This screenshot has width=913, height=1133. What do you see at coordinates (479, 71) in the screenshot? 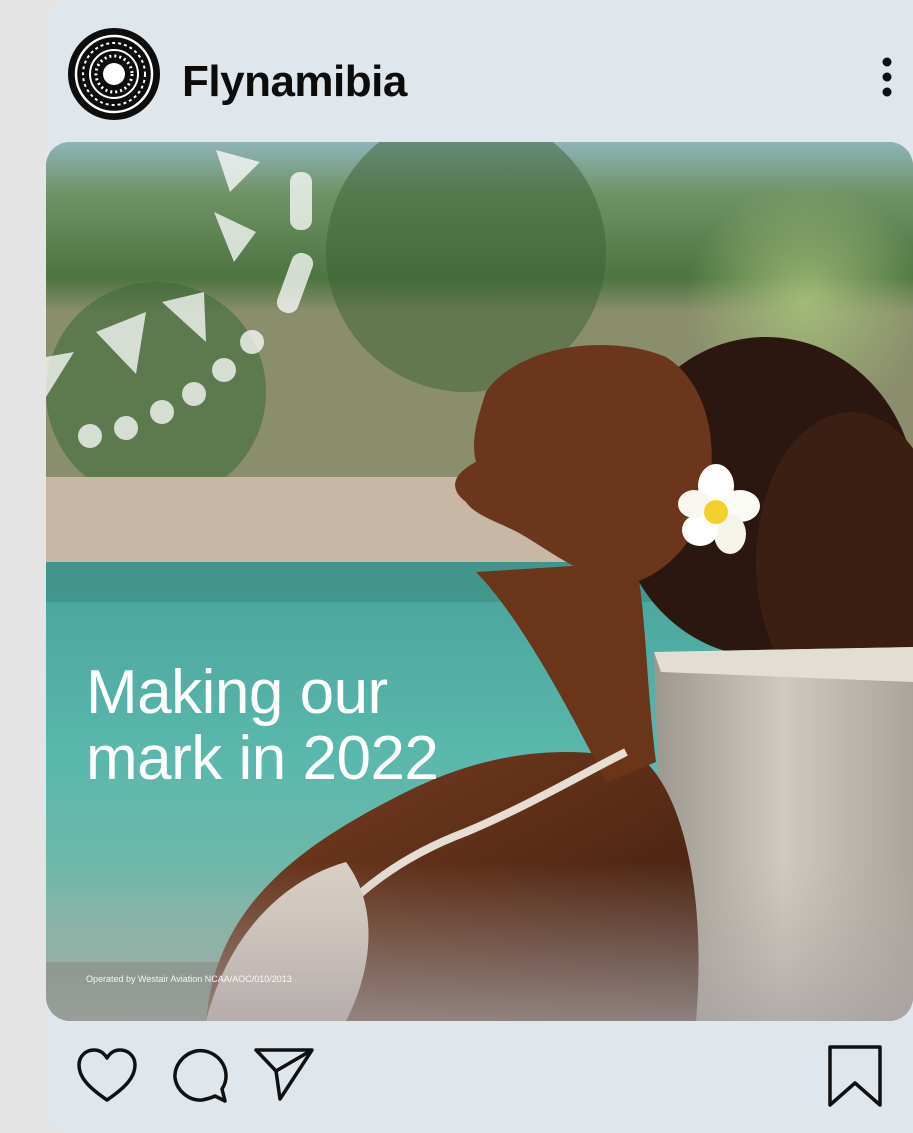
I see `post-header: Flynamibia` at bounding box center [479, 71].